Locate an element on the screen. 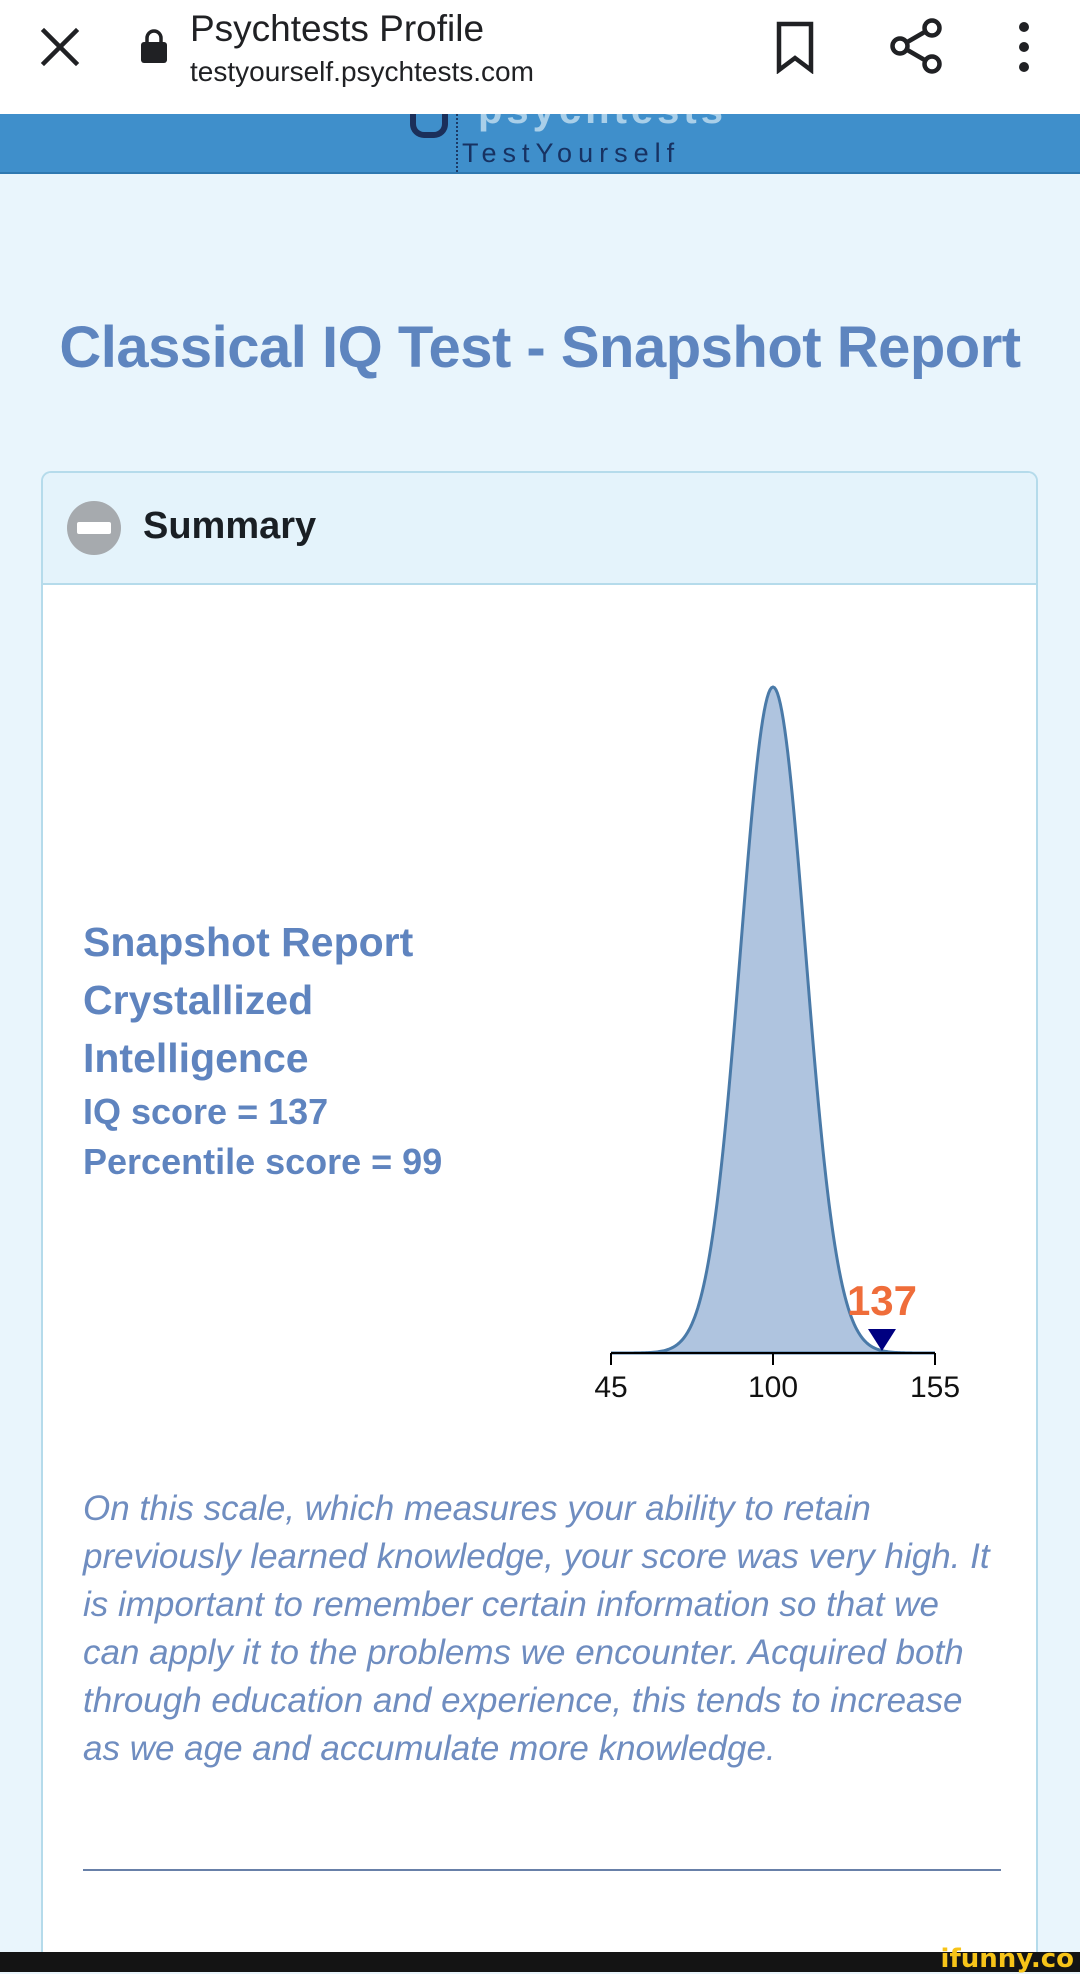 The width and height of the screenshot is (1080, 1974). site-logo-text: psychtests is located at coordinates (602, 123).